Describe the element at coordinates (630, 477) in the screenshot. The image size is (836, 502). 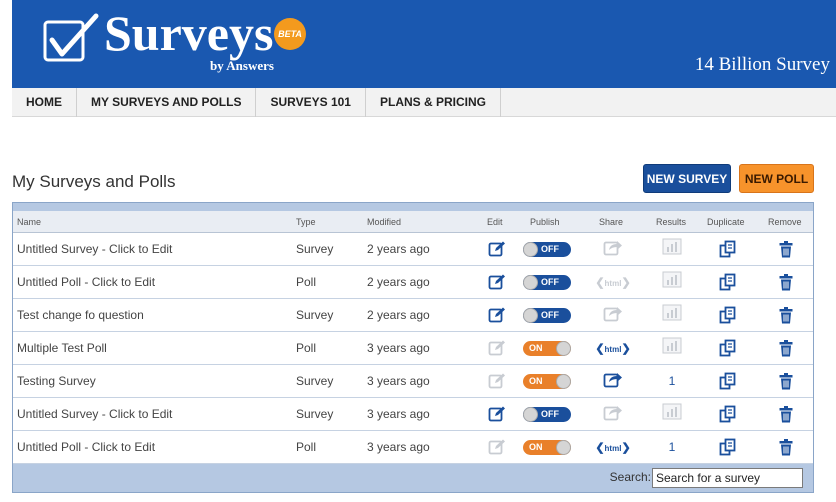
I see `search-label: Search:` at that location.